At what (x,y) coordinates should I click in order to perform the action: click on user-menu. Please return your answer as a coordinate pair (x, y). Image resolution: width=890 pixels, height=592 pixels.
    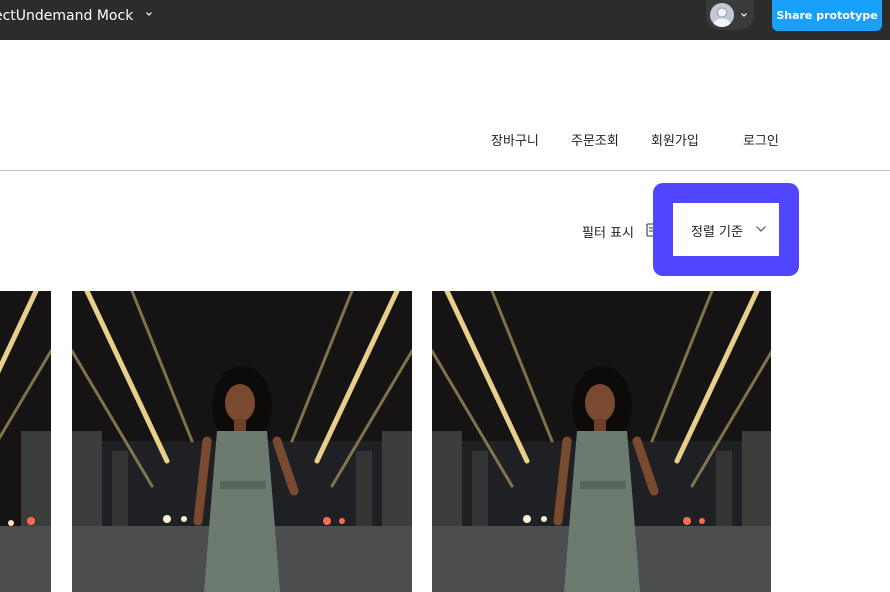
    Looking at the image, I should click on (730, 15).